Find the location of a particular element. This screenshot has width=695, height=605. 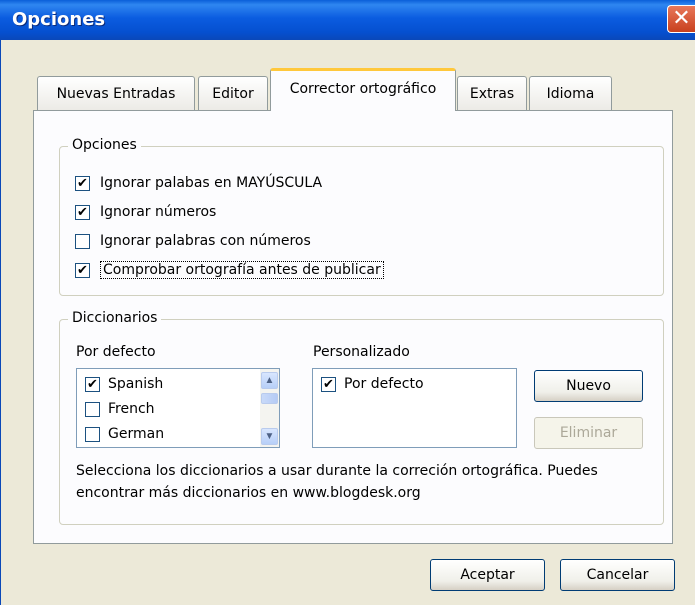

scrollbar: ▲ ▼ is located at coordinates (269, 408).